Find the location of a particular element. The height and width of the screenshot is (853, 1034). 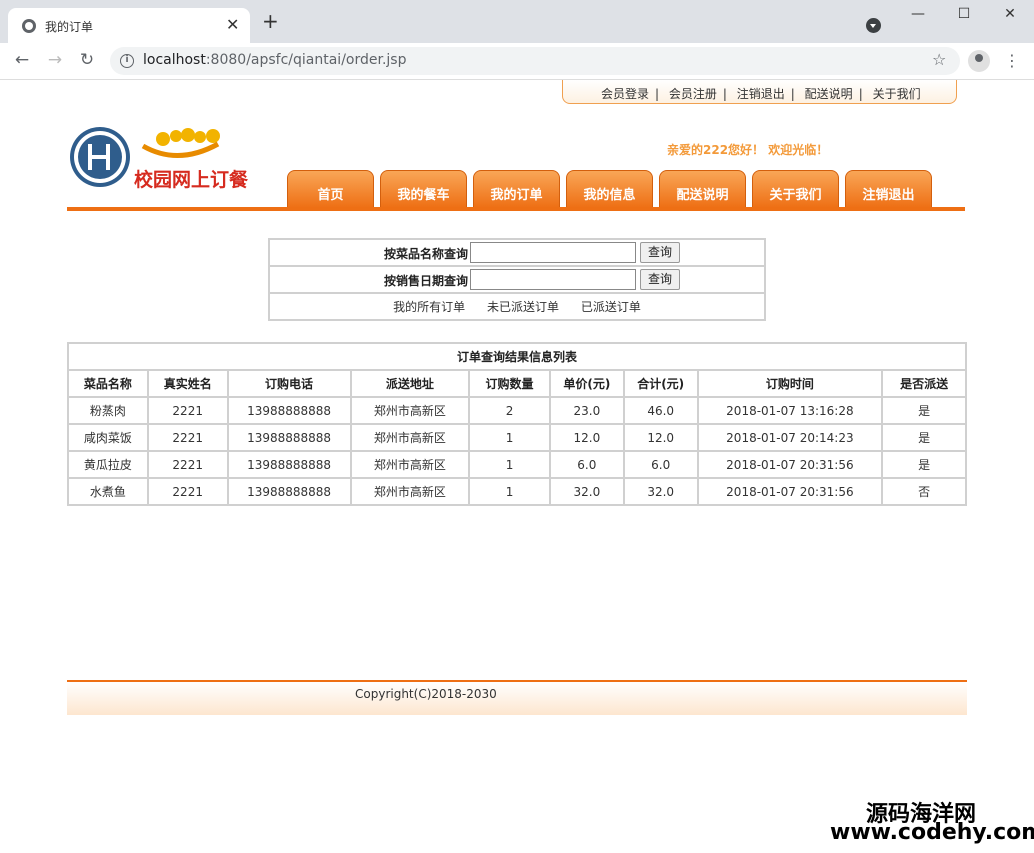

nav-profile: 我的信息 is located at coordinates (609, 189).